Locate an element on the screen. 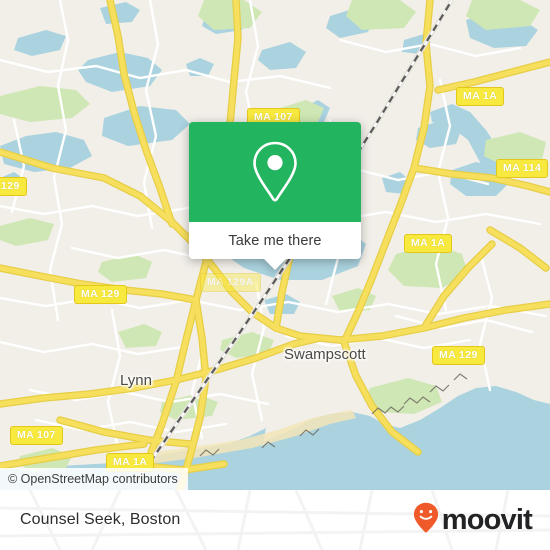 The height and width of the screenshot is (550, 550). destination-marker-popup: Take me there is located at coordinates (275, 196).